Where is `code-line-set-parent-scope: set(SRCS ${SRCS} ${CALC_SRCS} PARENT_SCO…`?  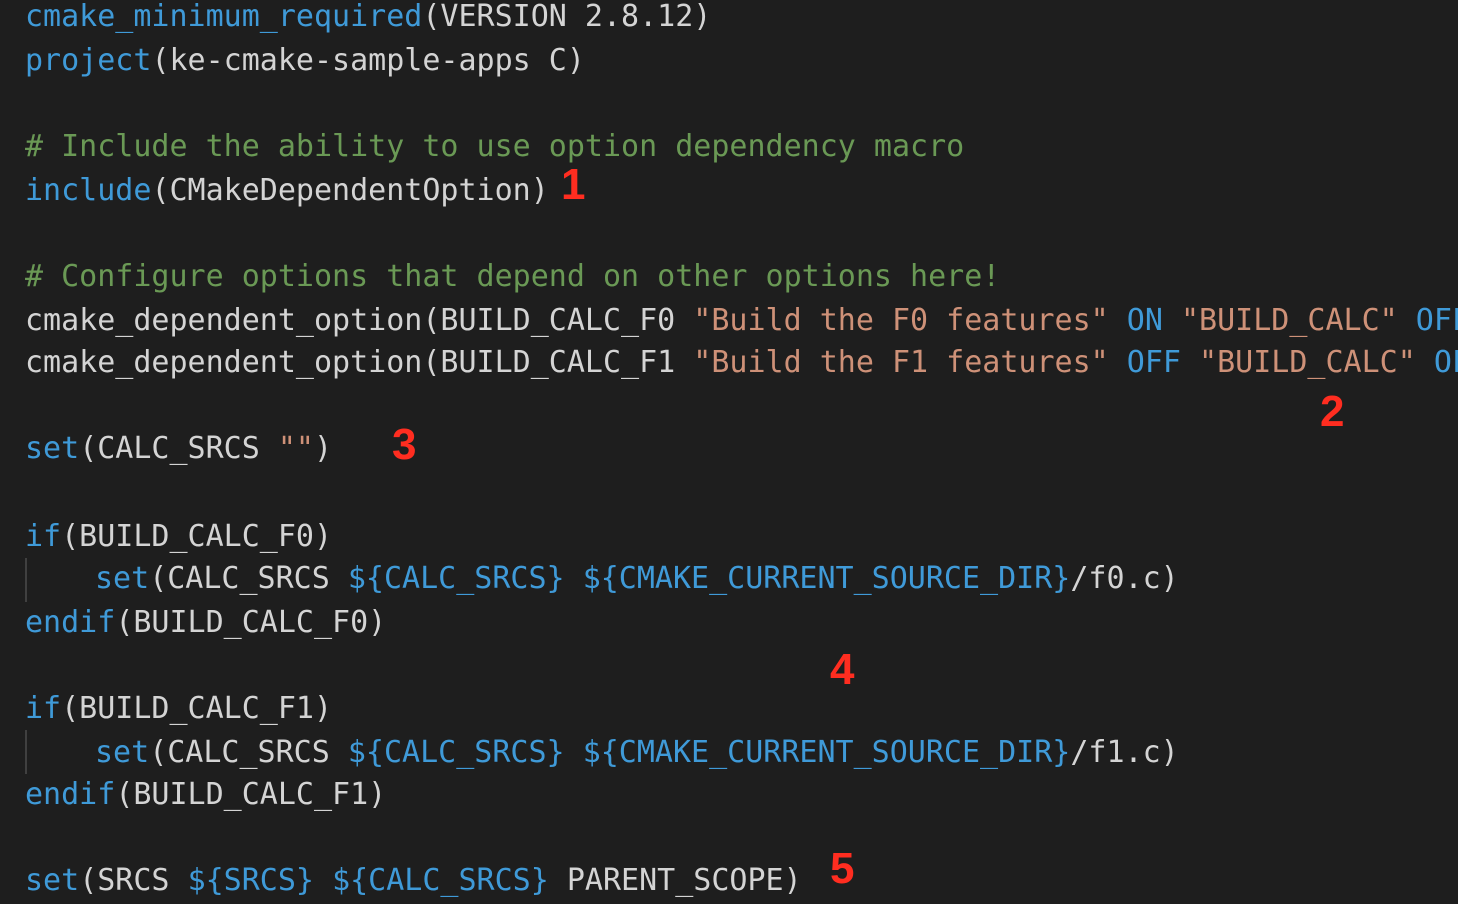
code-line-set-parent-scope: set(SRCS ${SRCS} ${CALC_SRCS} PARENT_SCO… is located at coordinates (413, 881).